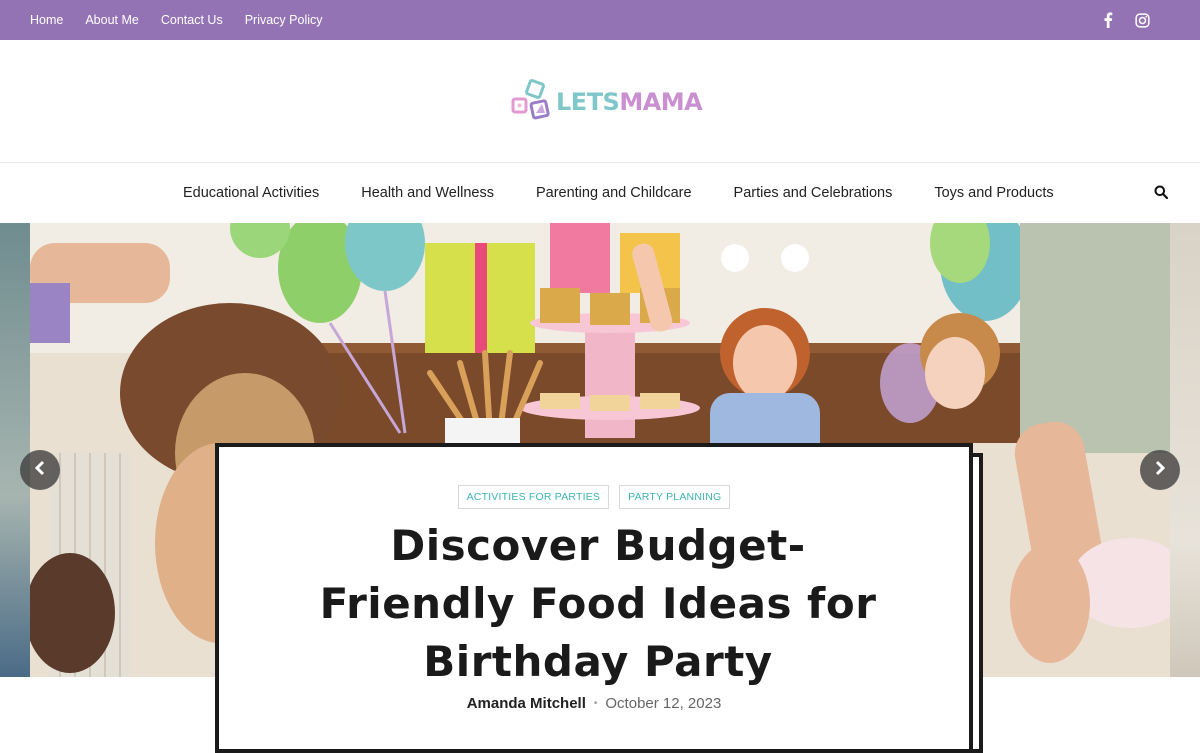 The image size is (1200, 753). What do you see at coordinates (588, 102) in the screenshot?
I see `logo-text-lets: LETS` at bounding box center [588, 102].